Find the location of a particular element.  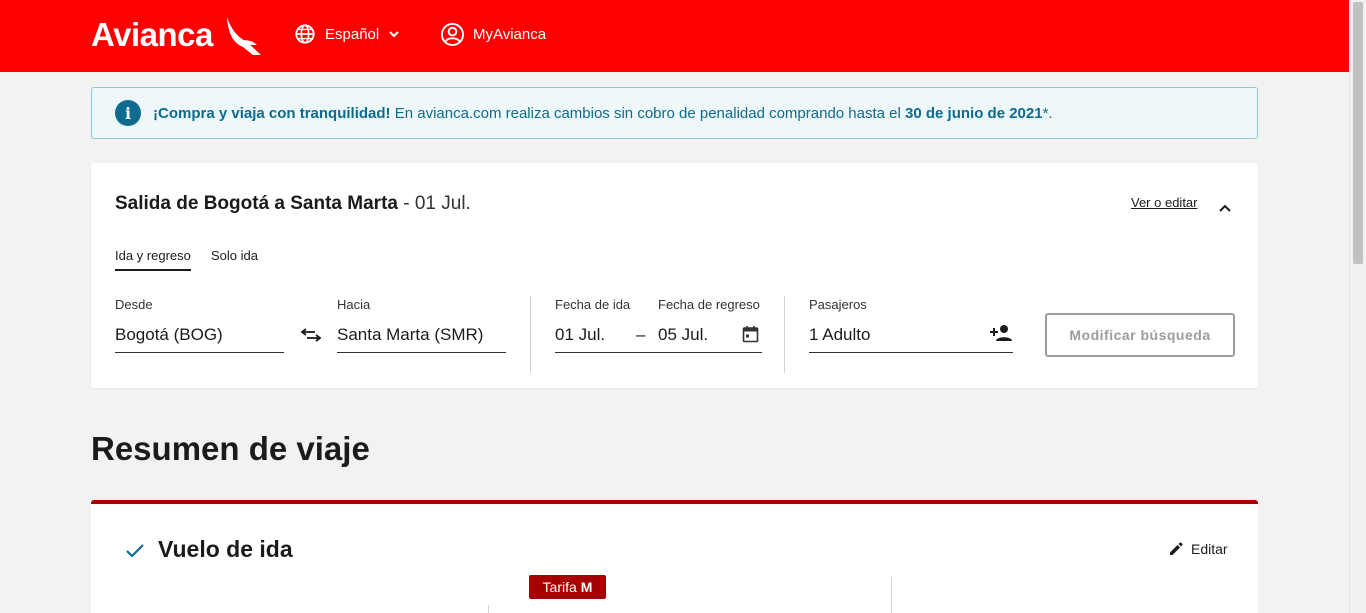

view-edit-link: Ver o editar is located at coordinates (1164, 202).